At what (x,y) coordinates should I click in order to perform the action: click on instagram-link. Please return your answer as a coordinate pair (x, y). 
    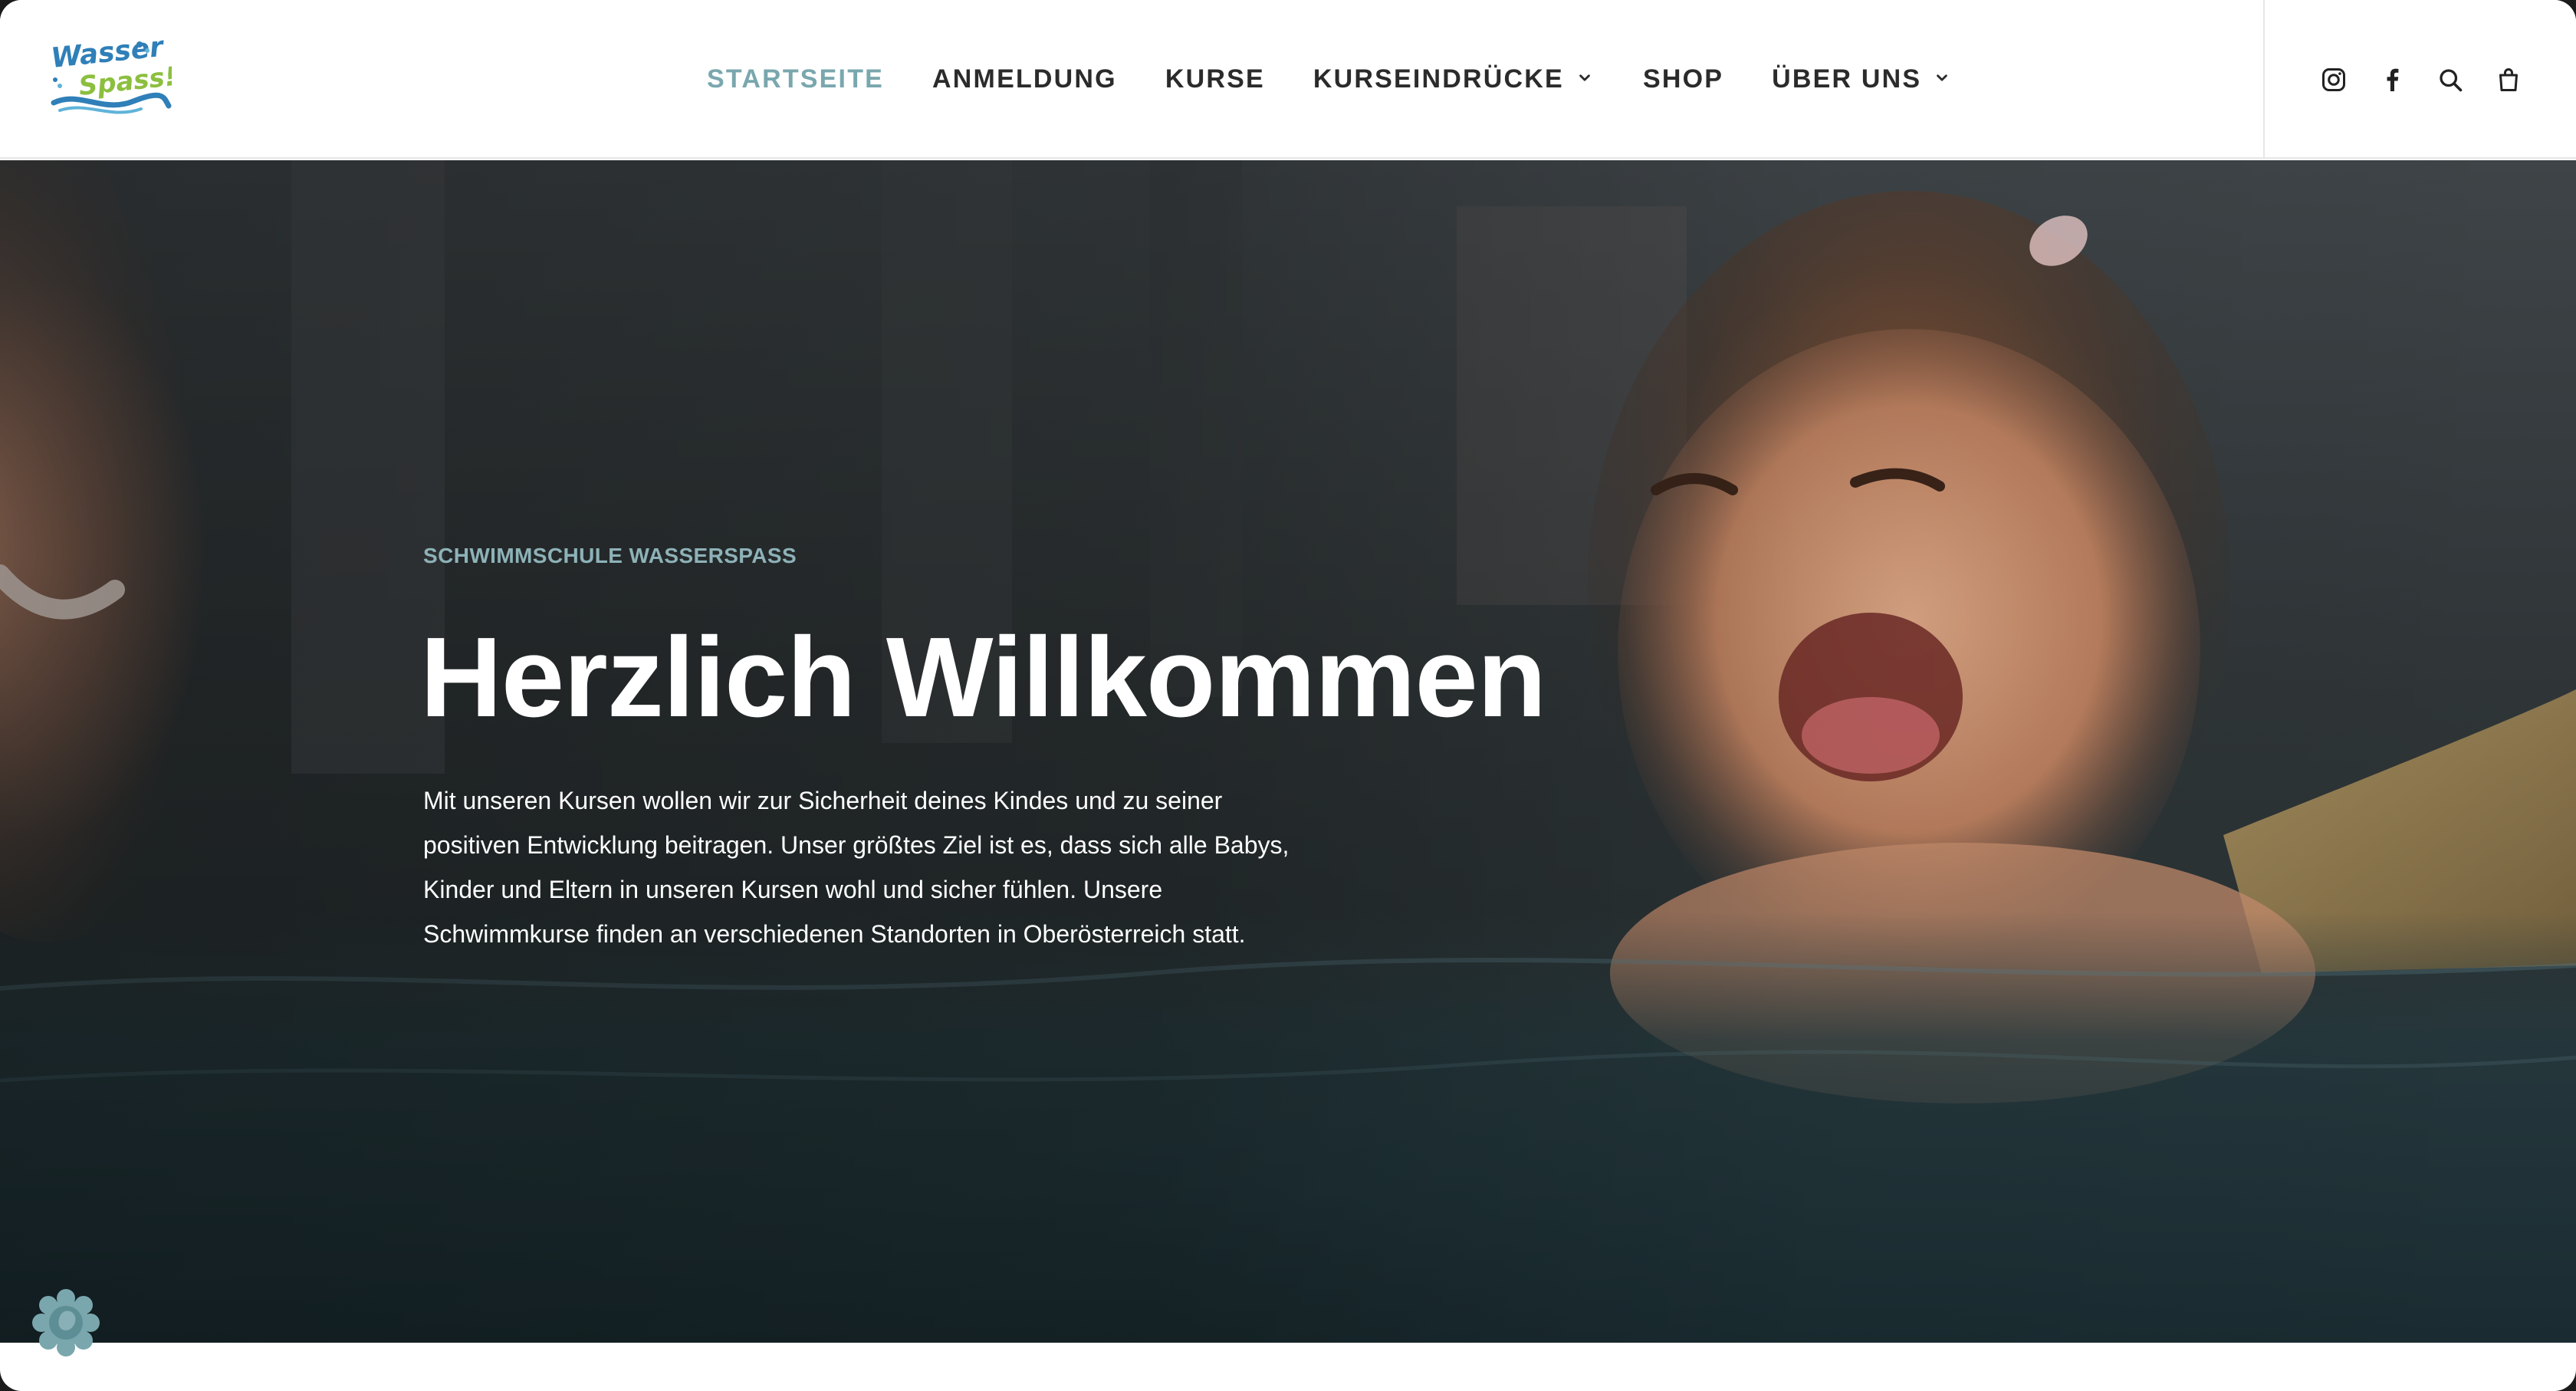
    Looking at the image, I should click on (2333, 79).